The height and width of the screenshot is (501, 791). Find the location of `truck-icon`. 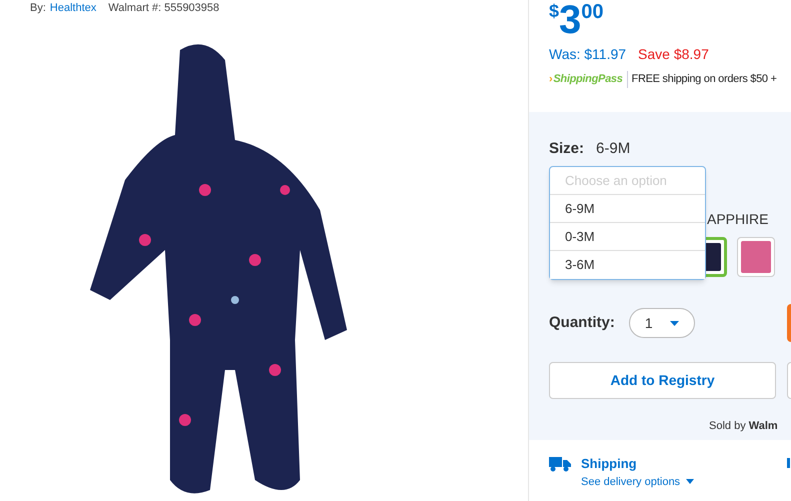

truck-icon is located at coordinates (560, 464).